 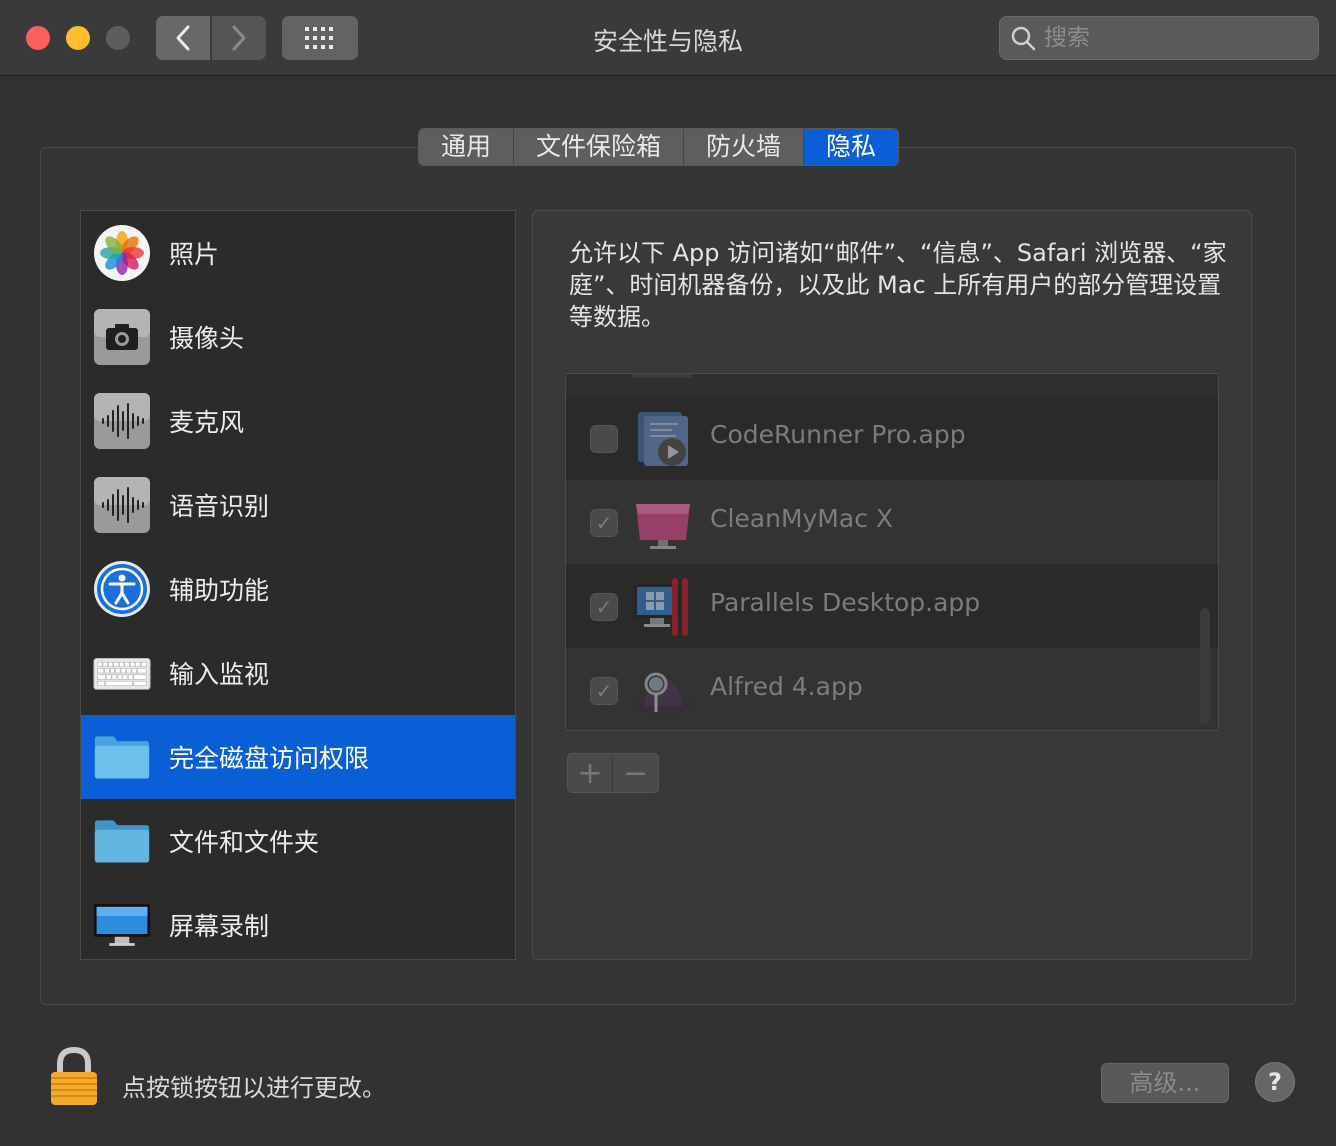 I want to click on lock-icon, so click(x=74, y=1075).